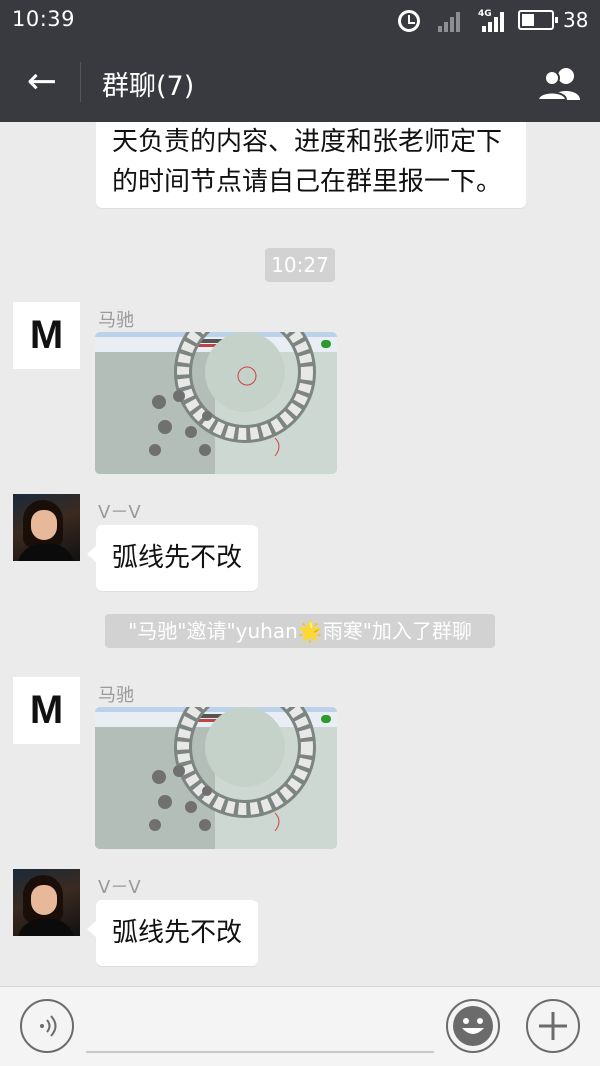 This screenshot has width=600, height=1066. I want to click on chat-title: 群聊(7), so click(148, 86).